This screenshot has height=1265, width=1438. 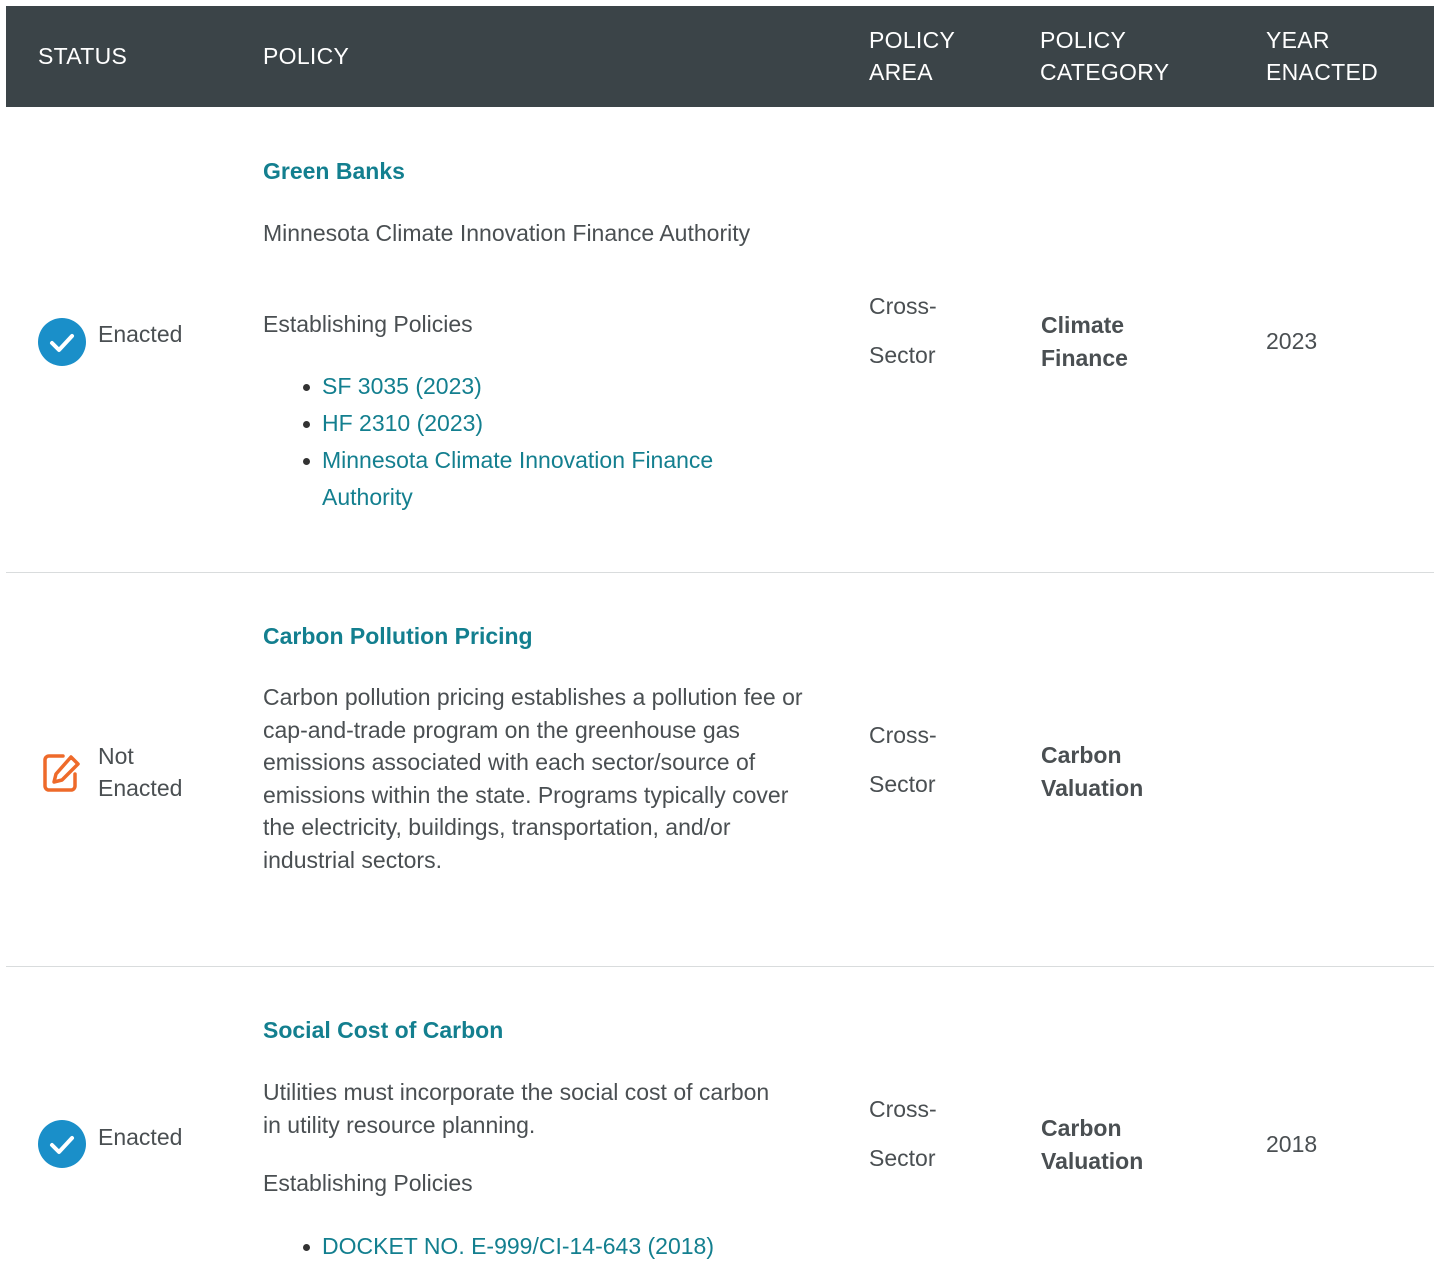 I want to click on policy-link: DOCKET NO. E-999/CI-14-643 (2018), so click(x=518, y=1246).